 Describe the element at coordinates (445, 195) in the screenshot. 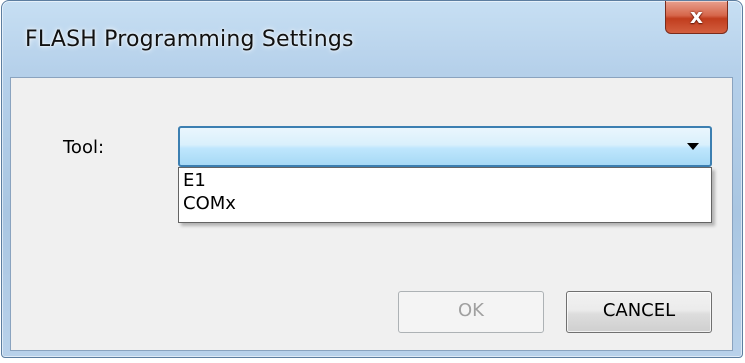

I see `tool-dropdown-list: E1 COMx` at that location.